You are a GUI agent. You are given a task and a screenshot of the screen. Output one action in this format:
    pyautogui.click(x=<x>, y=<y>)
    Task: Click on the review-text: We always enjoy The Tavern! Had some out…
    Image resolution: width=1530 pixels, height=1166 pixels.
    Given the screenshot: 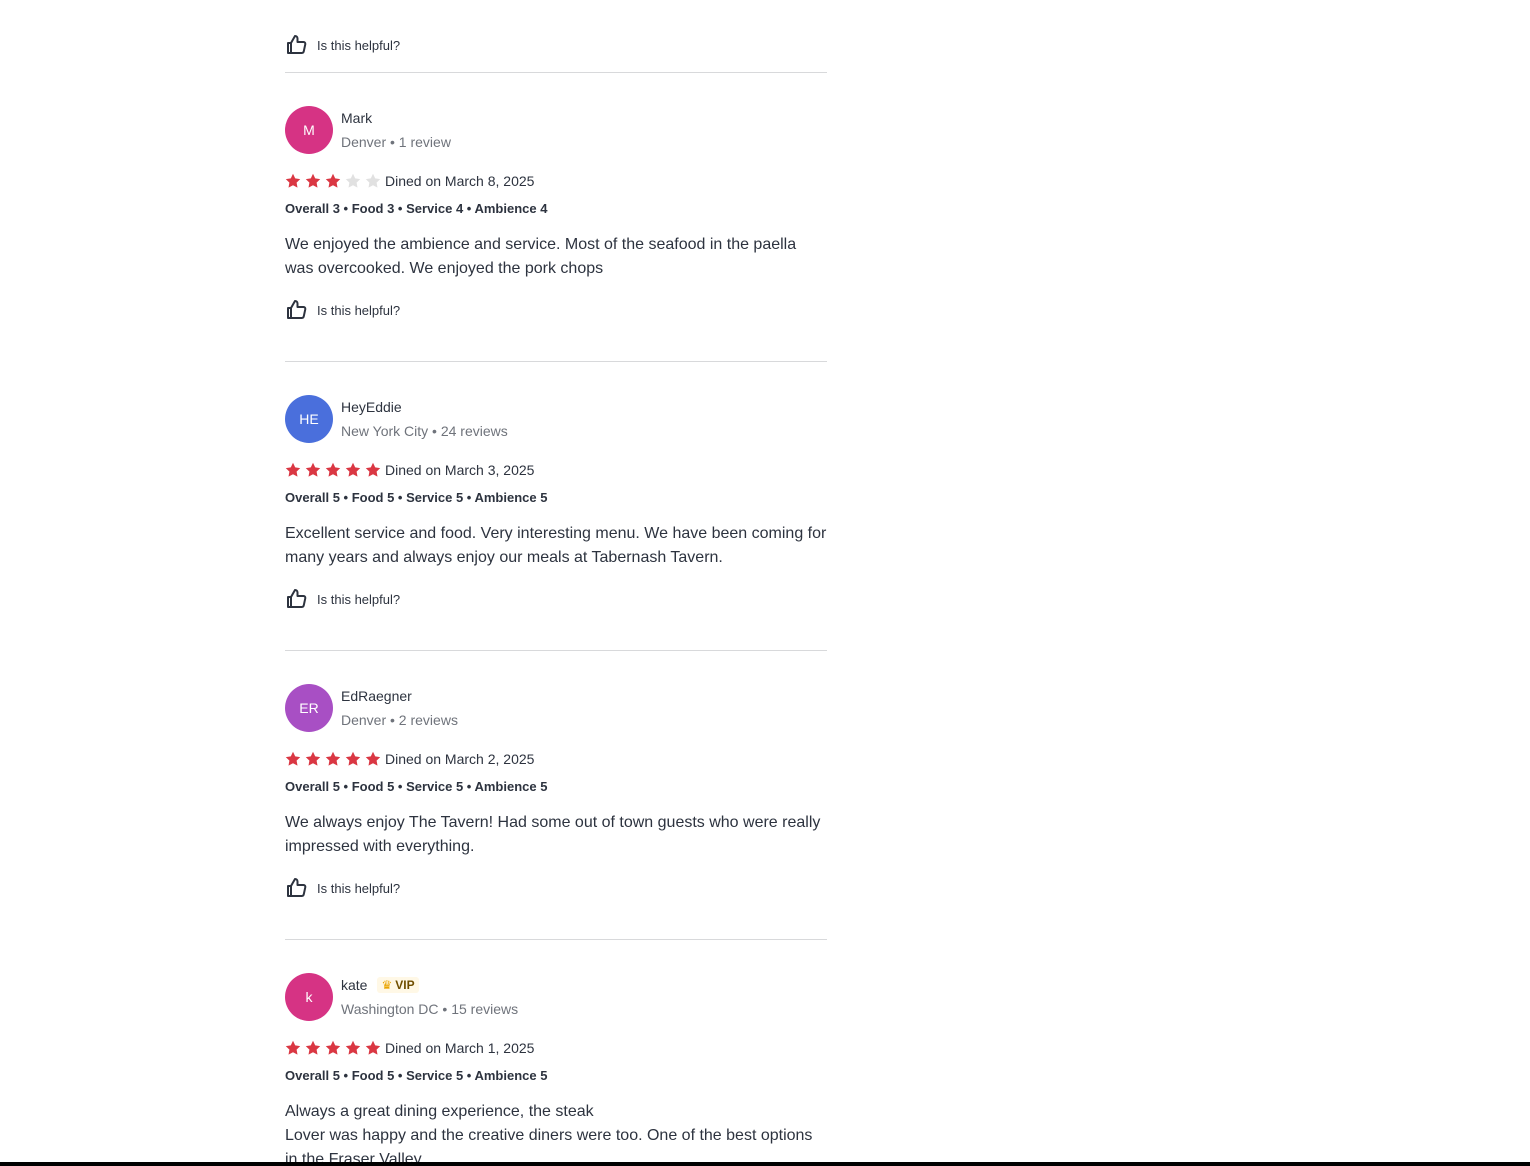 What is the action you would take?
    pyautogui.click(x=553, y=834)
    